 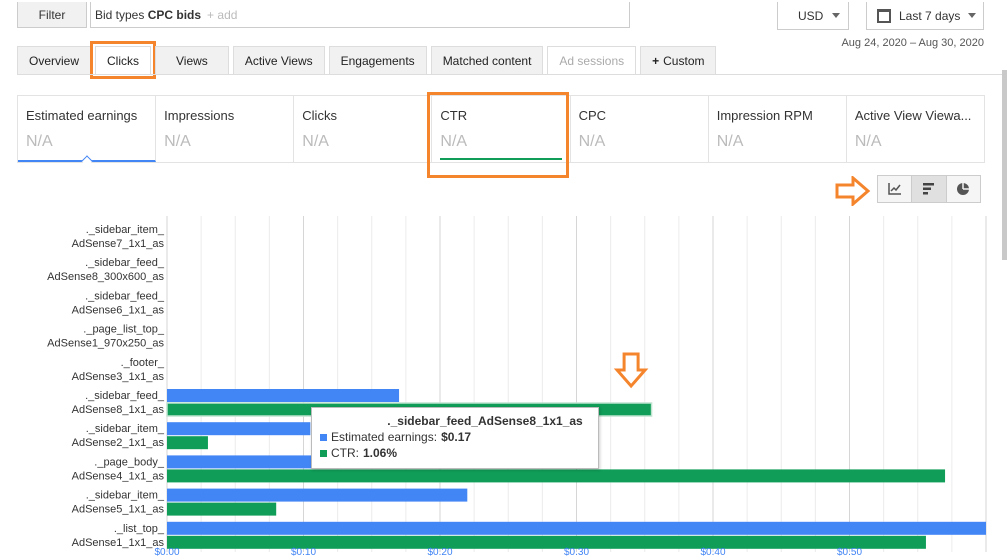 What do you see at coordinates (105, 277) in the screenshot?
I see `y-tick-label-line2: AdSense8_300x600_as` at bounding box center [105, 277].